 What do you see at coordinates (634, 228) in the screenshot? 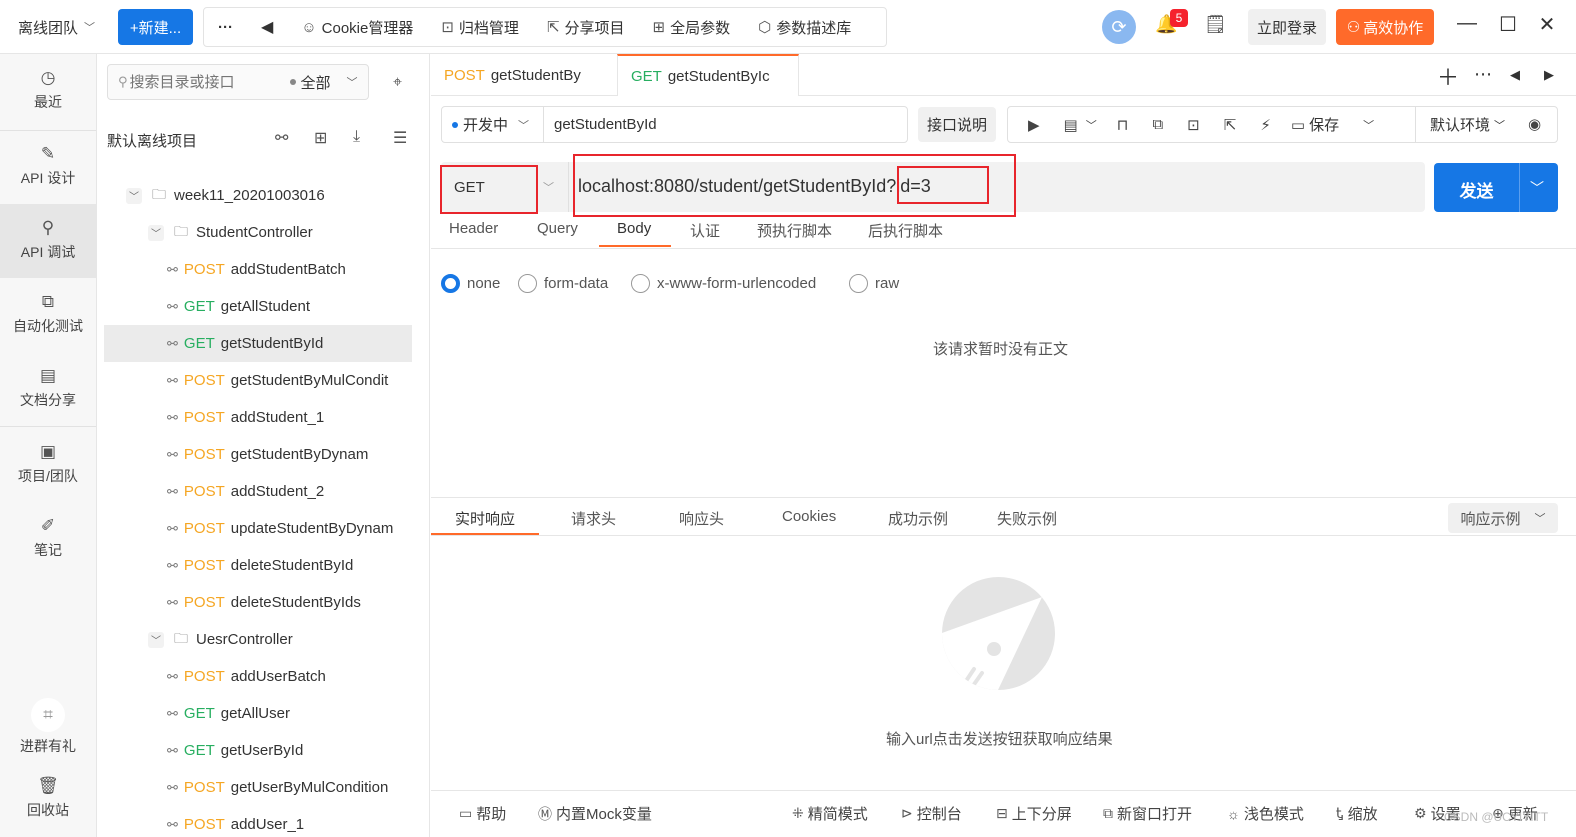
I see `tab-body: Body` at bounding box center [634, 228].